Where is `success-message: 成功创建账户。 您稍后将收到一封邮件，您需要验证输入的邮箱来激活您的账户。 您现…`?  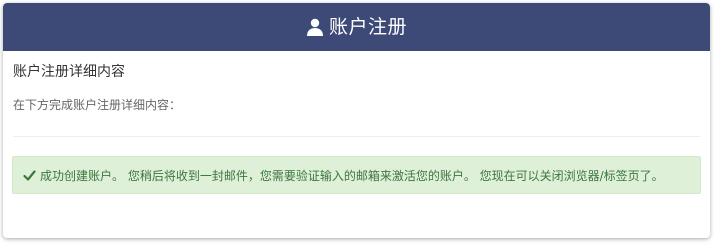
success-message: 成功创建账户。 您稍后将收到一封邮件，您需要验证输入的邮箱来激活您的账户。 您现… is located at coordinates (352, 175).